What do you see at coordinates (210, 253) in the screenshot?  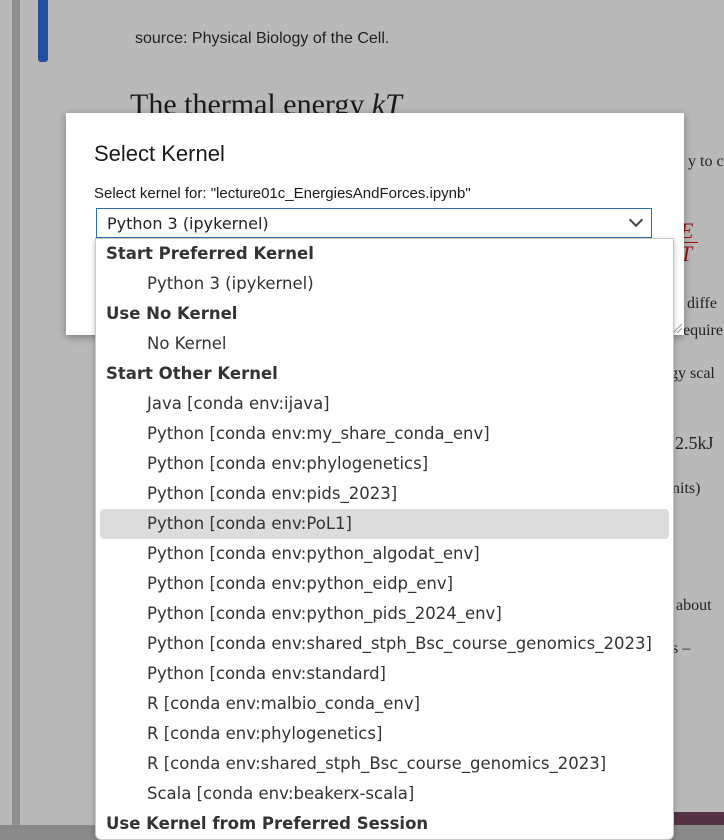 I see `dropdown-group-label: Start Preferred Kernel` at bounding box center [210, 253].